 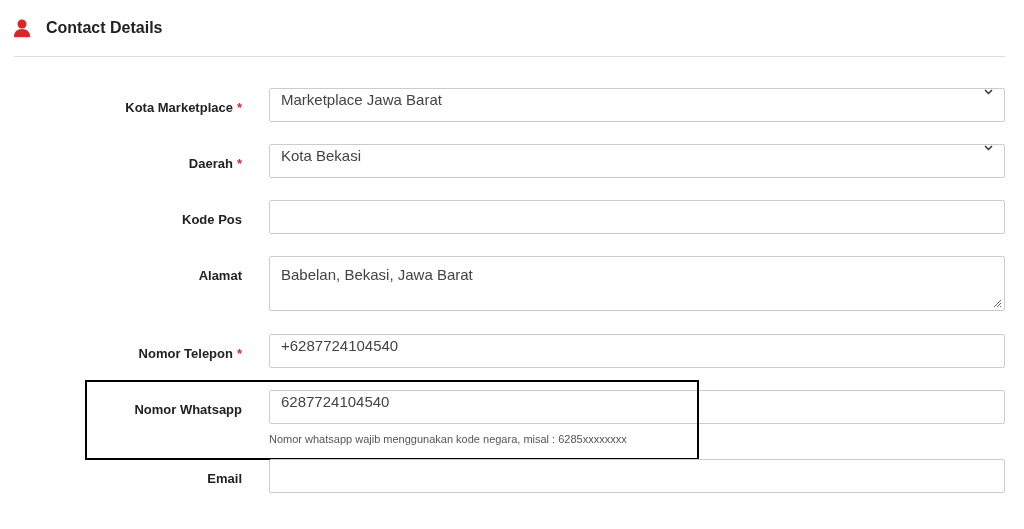 I want to click on dropdown-field: Kota Bekasi, so click(x=637, y=161).